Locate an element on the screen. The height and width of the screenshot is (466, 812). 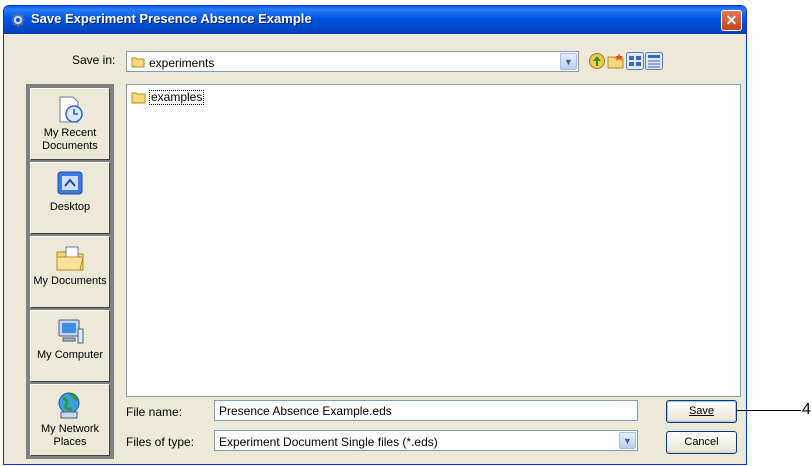
callout-line is located at coordinates (768, 410).